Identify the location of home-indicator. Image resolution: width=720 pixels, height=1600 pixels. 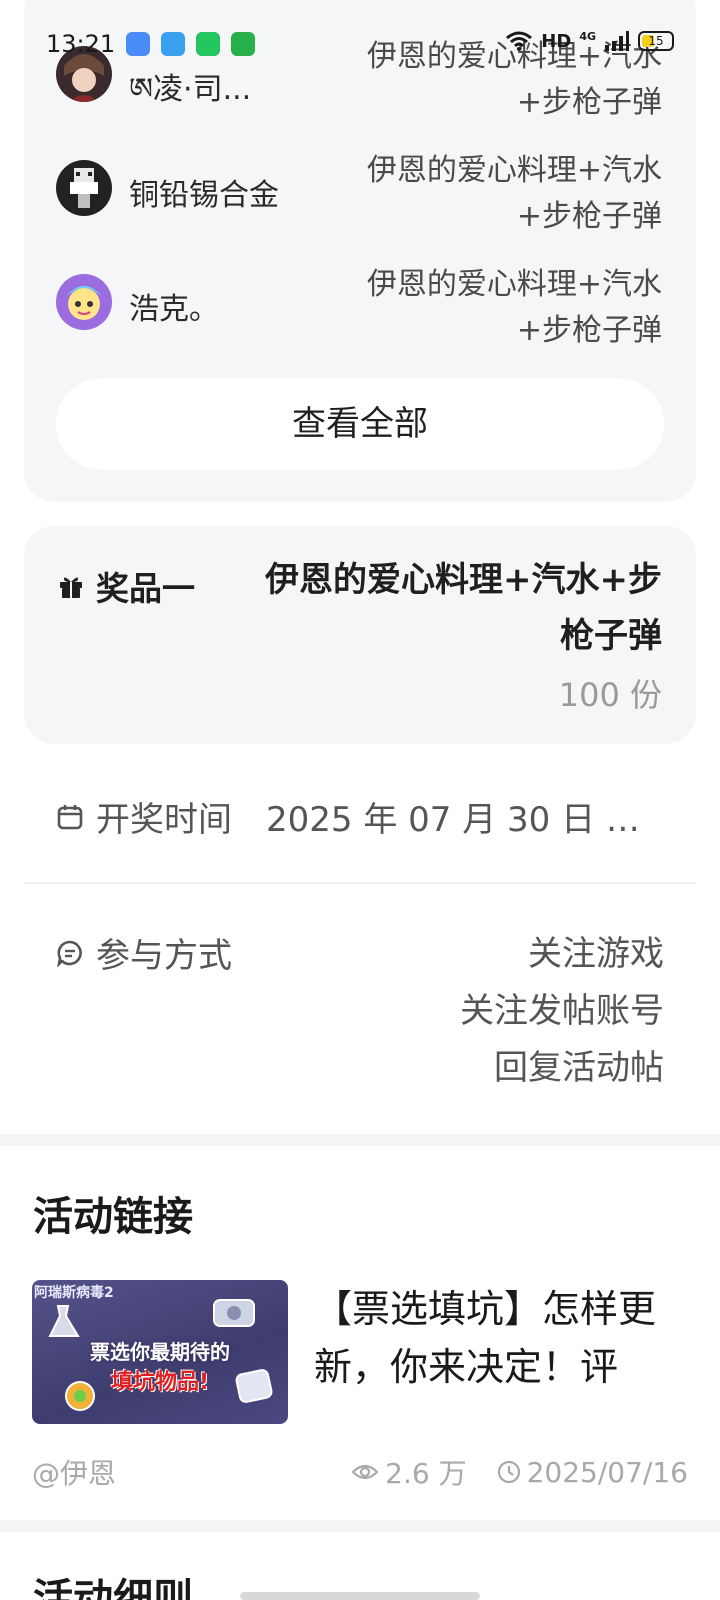
(360, 1596).